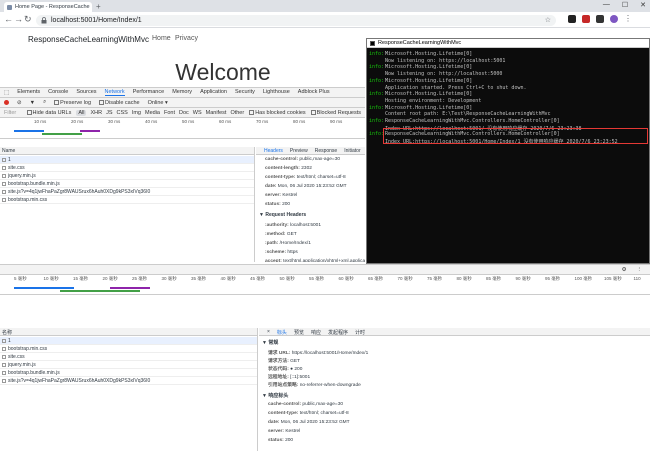  I want to click on search-icon: ⌕, so click(44, 102).